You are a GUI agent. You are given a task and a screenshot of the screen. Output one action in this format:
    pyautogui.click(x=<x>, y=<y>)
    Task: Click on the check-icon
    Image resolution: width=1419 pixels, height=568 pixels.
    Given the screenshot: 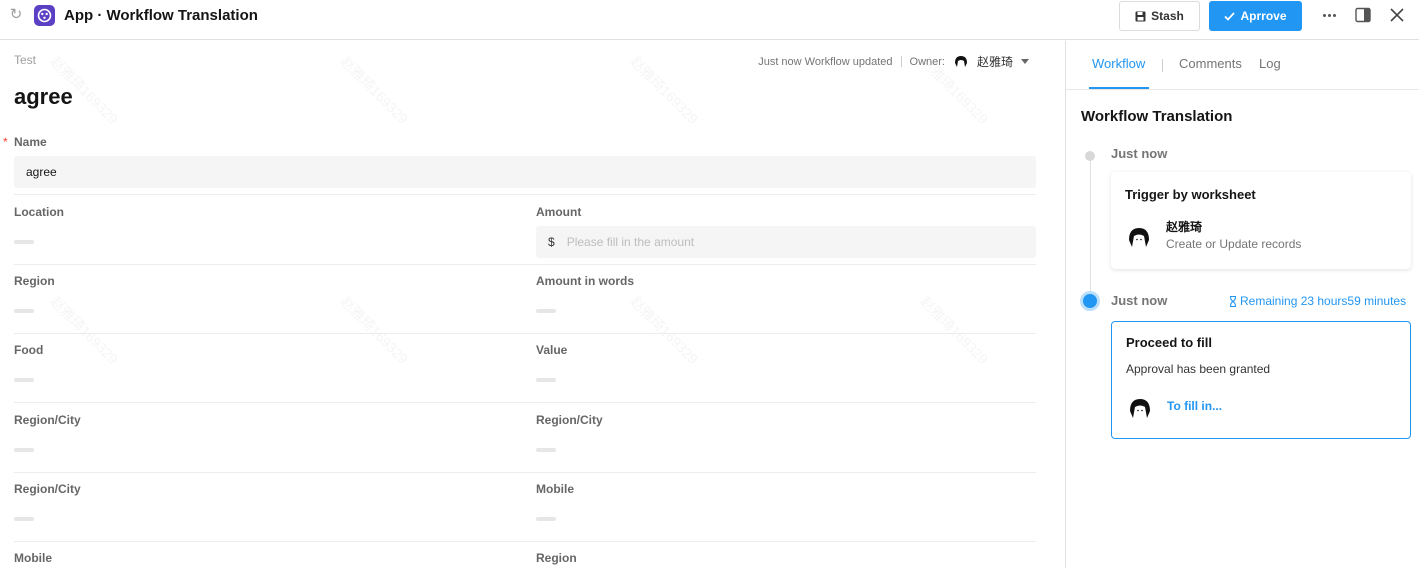 What is the action you would take?
    pyautogui.click(x=1230, y=16)
    